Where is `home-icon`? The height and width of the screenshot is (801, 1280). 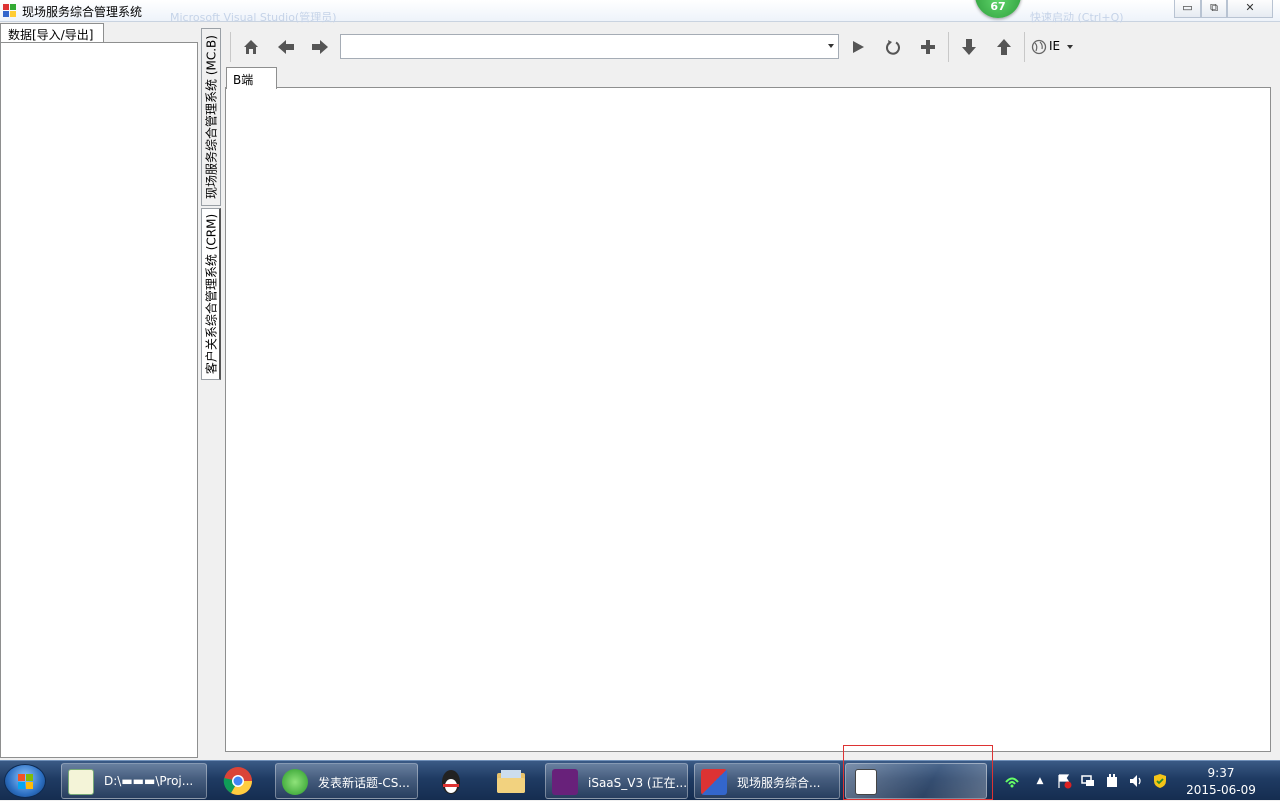 home-icon is located at coordinates (251, 47).